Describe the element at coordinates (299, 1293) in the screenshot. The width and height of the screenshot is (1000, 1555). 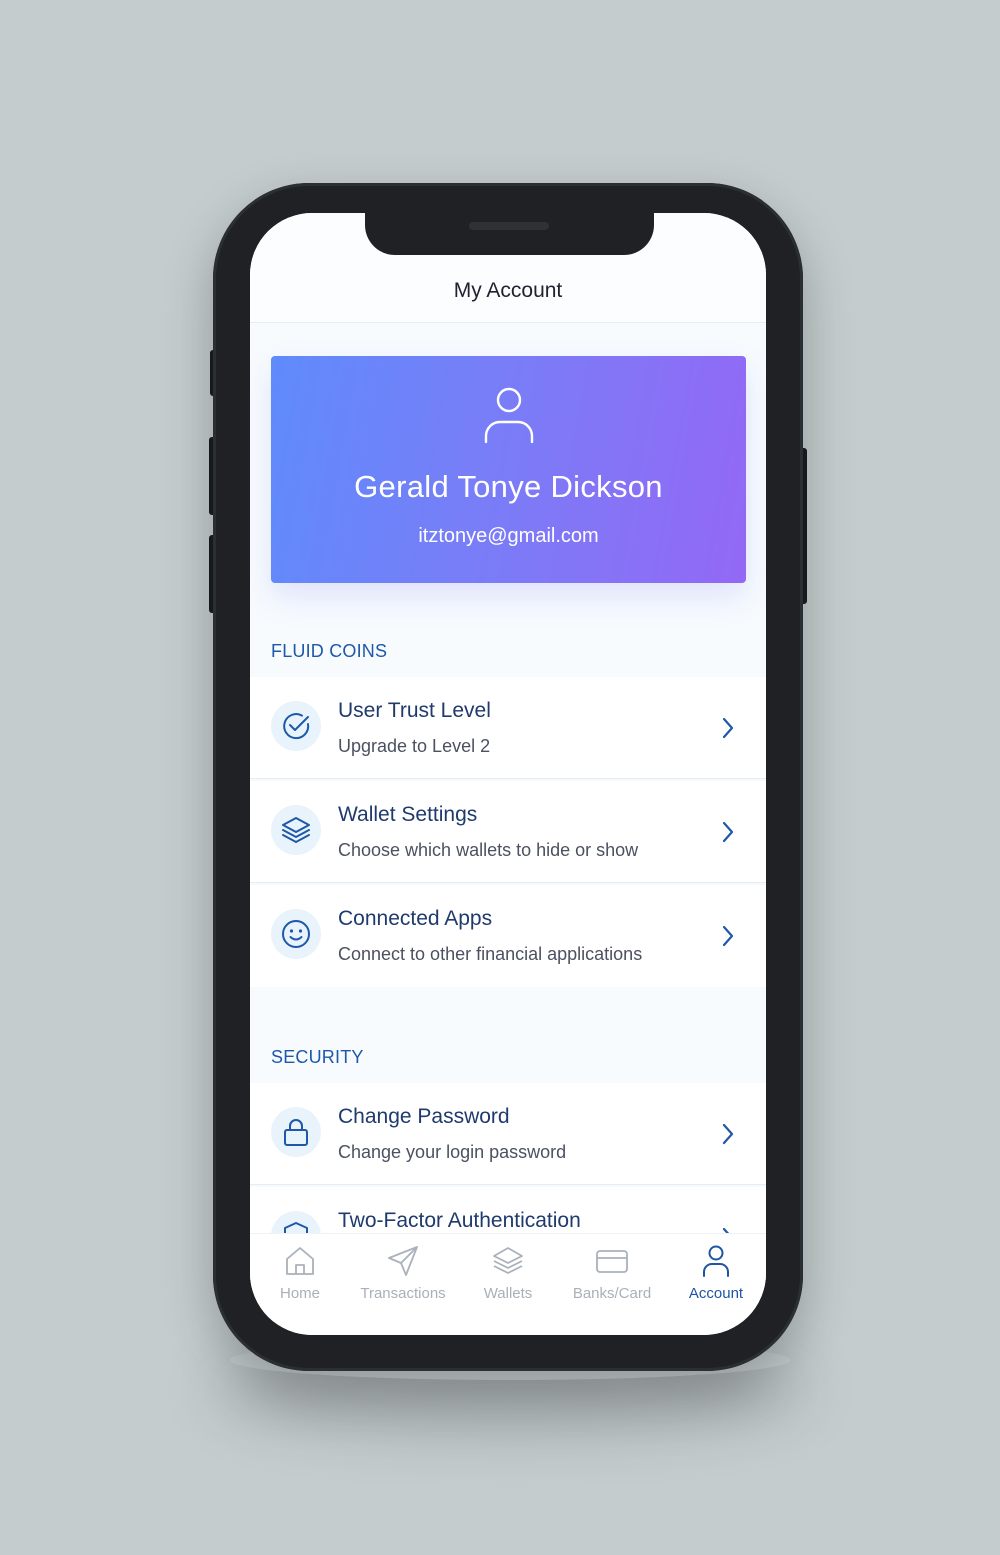
I see `tab-label: Home` at that location.